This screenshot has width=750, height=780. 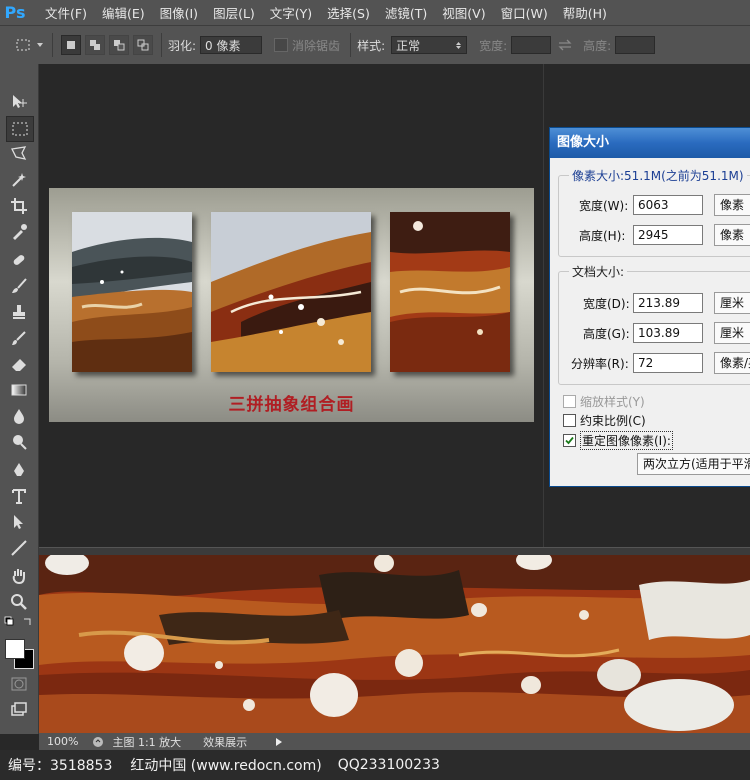 What do you see at coordinates (658, 175) in the screenshot?
I see `pixel-size-label: 像素大小:51.1M(之前为51.1M)` at bounding box center [658, 175].